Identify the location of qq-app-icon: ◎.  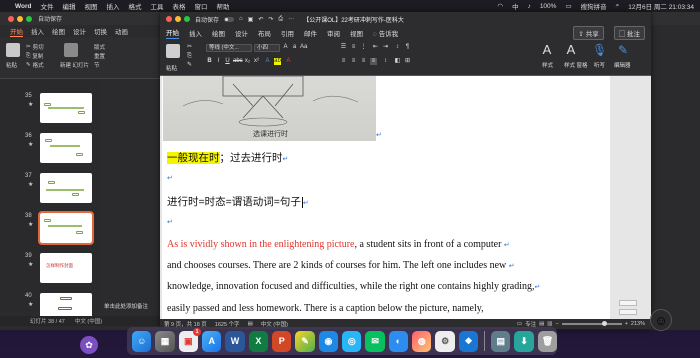
(352, 341).